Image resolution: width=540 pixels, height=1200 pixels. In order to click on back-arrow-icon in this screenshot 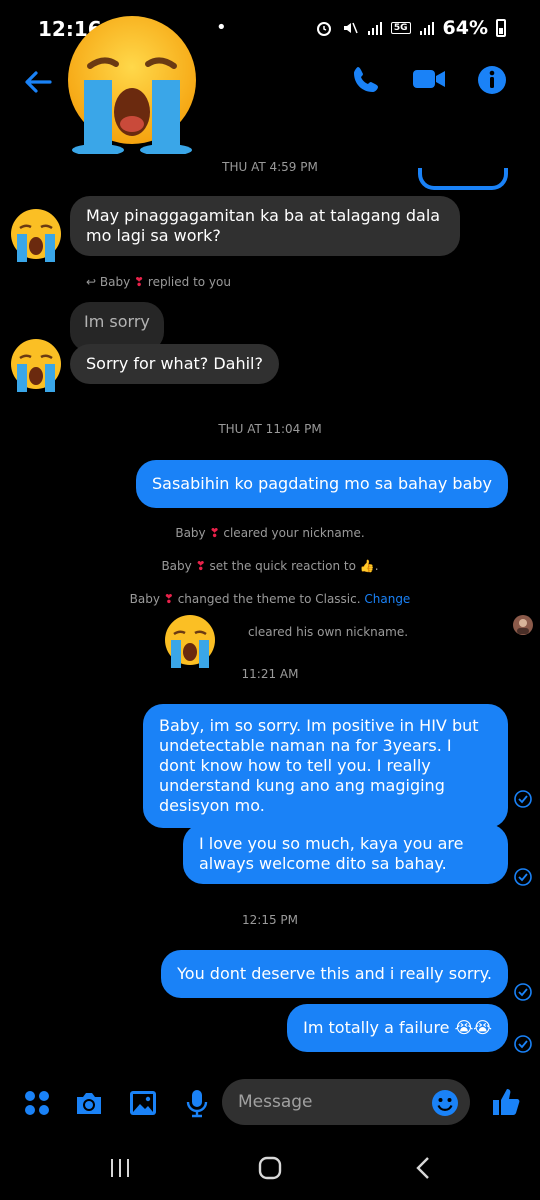, I will do `click(38, 82)`.